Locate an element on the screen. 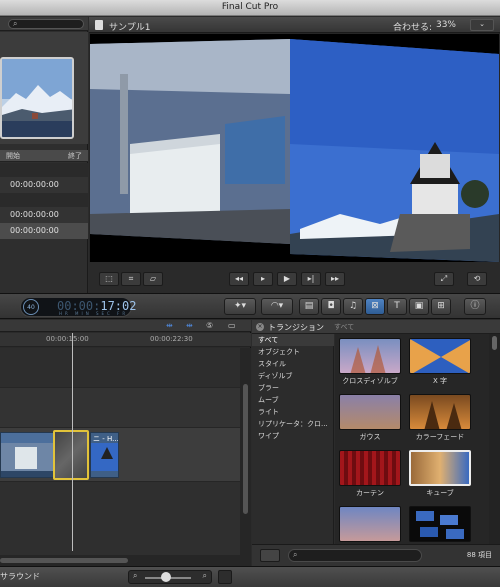 This screenshot has height=587, width=500. transition-label: ガウス is located at coordinates (370, 437).